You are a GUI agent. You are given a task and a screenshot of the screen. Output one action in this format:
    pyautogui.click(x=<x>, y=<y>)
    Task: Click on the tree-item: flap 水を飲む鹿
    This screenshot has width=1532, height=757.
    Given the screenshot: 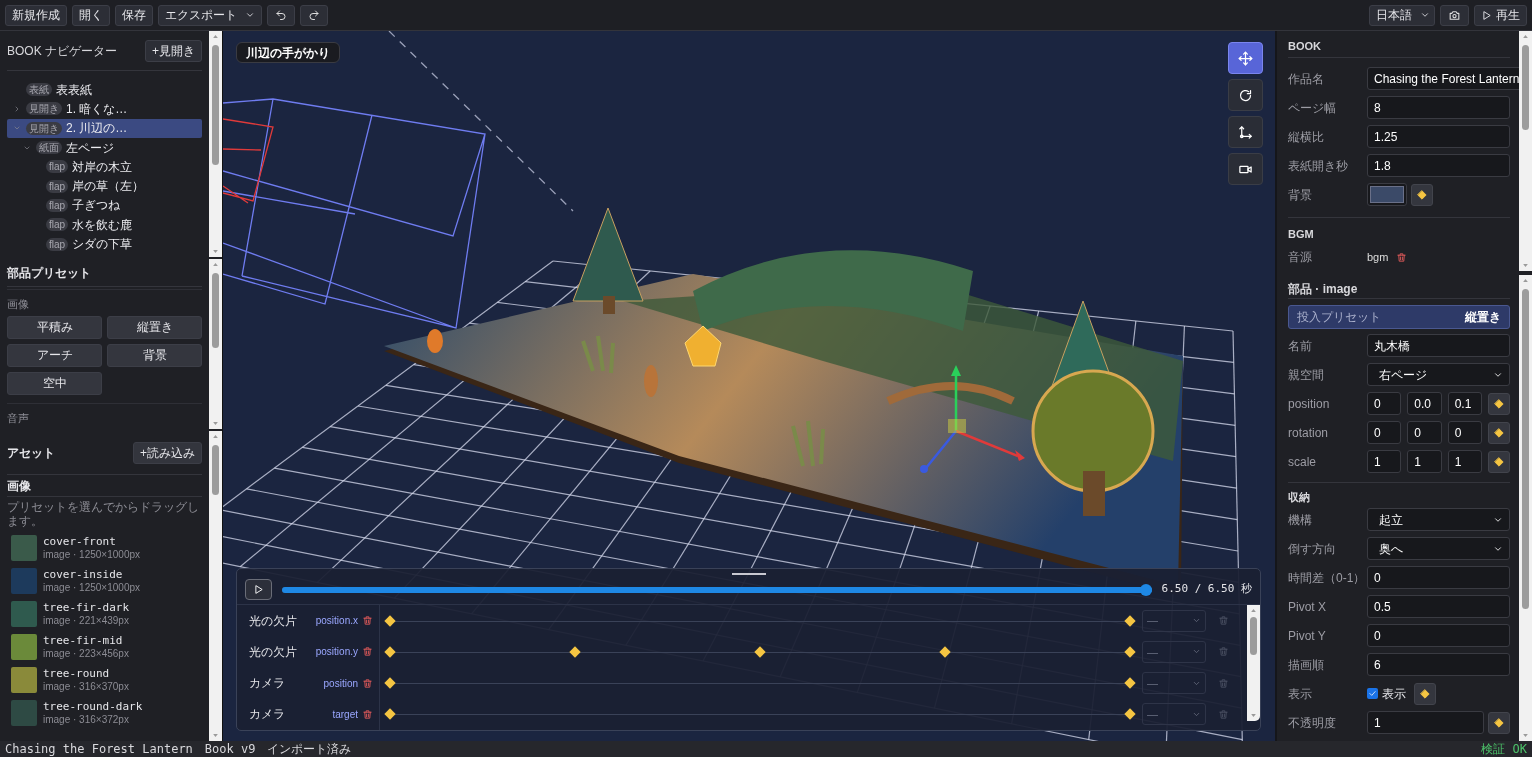 What is the action you would take?
    pyautogui.click(x=104, y=225)
    